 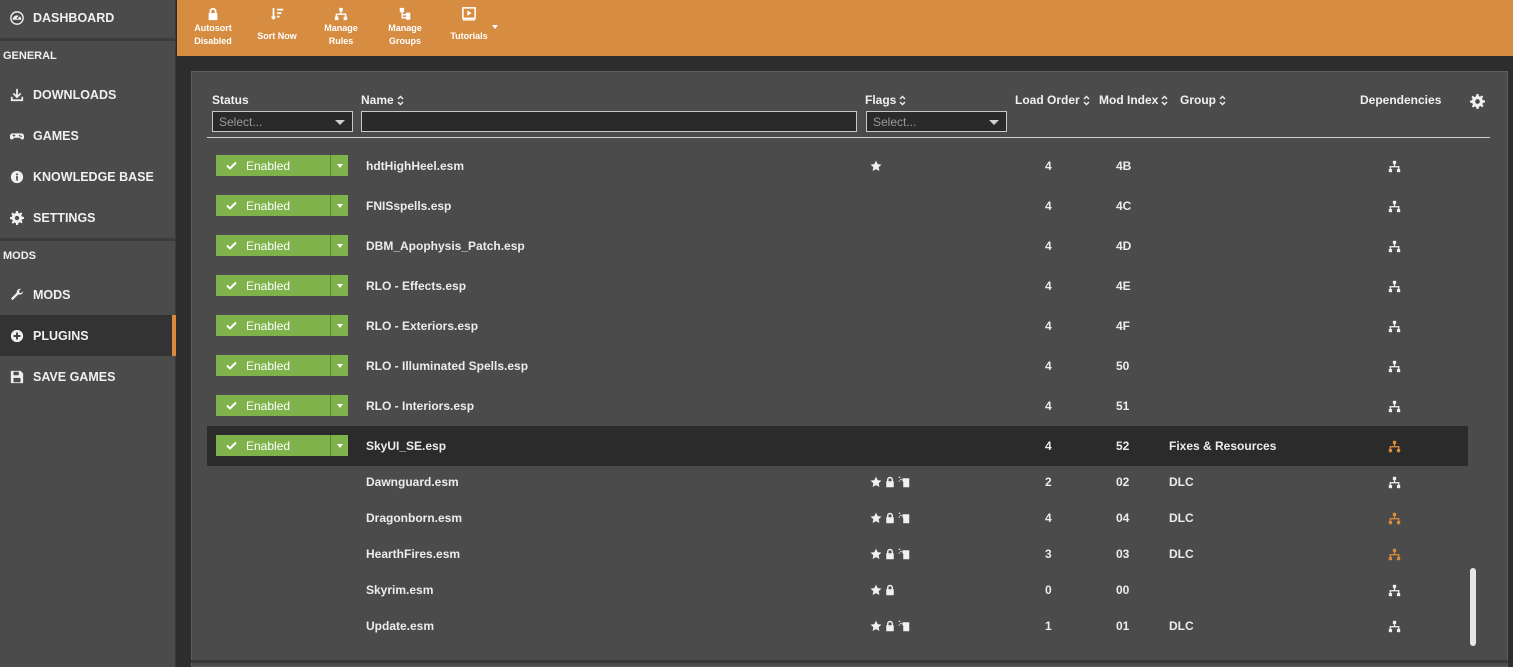 What do you see at coordinates (1123, 366) in the screenshot?
I see `mod-index-value: 50` at bounding box center [1123, 366].